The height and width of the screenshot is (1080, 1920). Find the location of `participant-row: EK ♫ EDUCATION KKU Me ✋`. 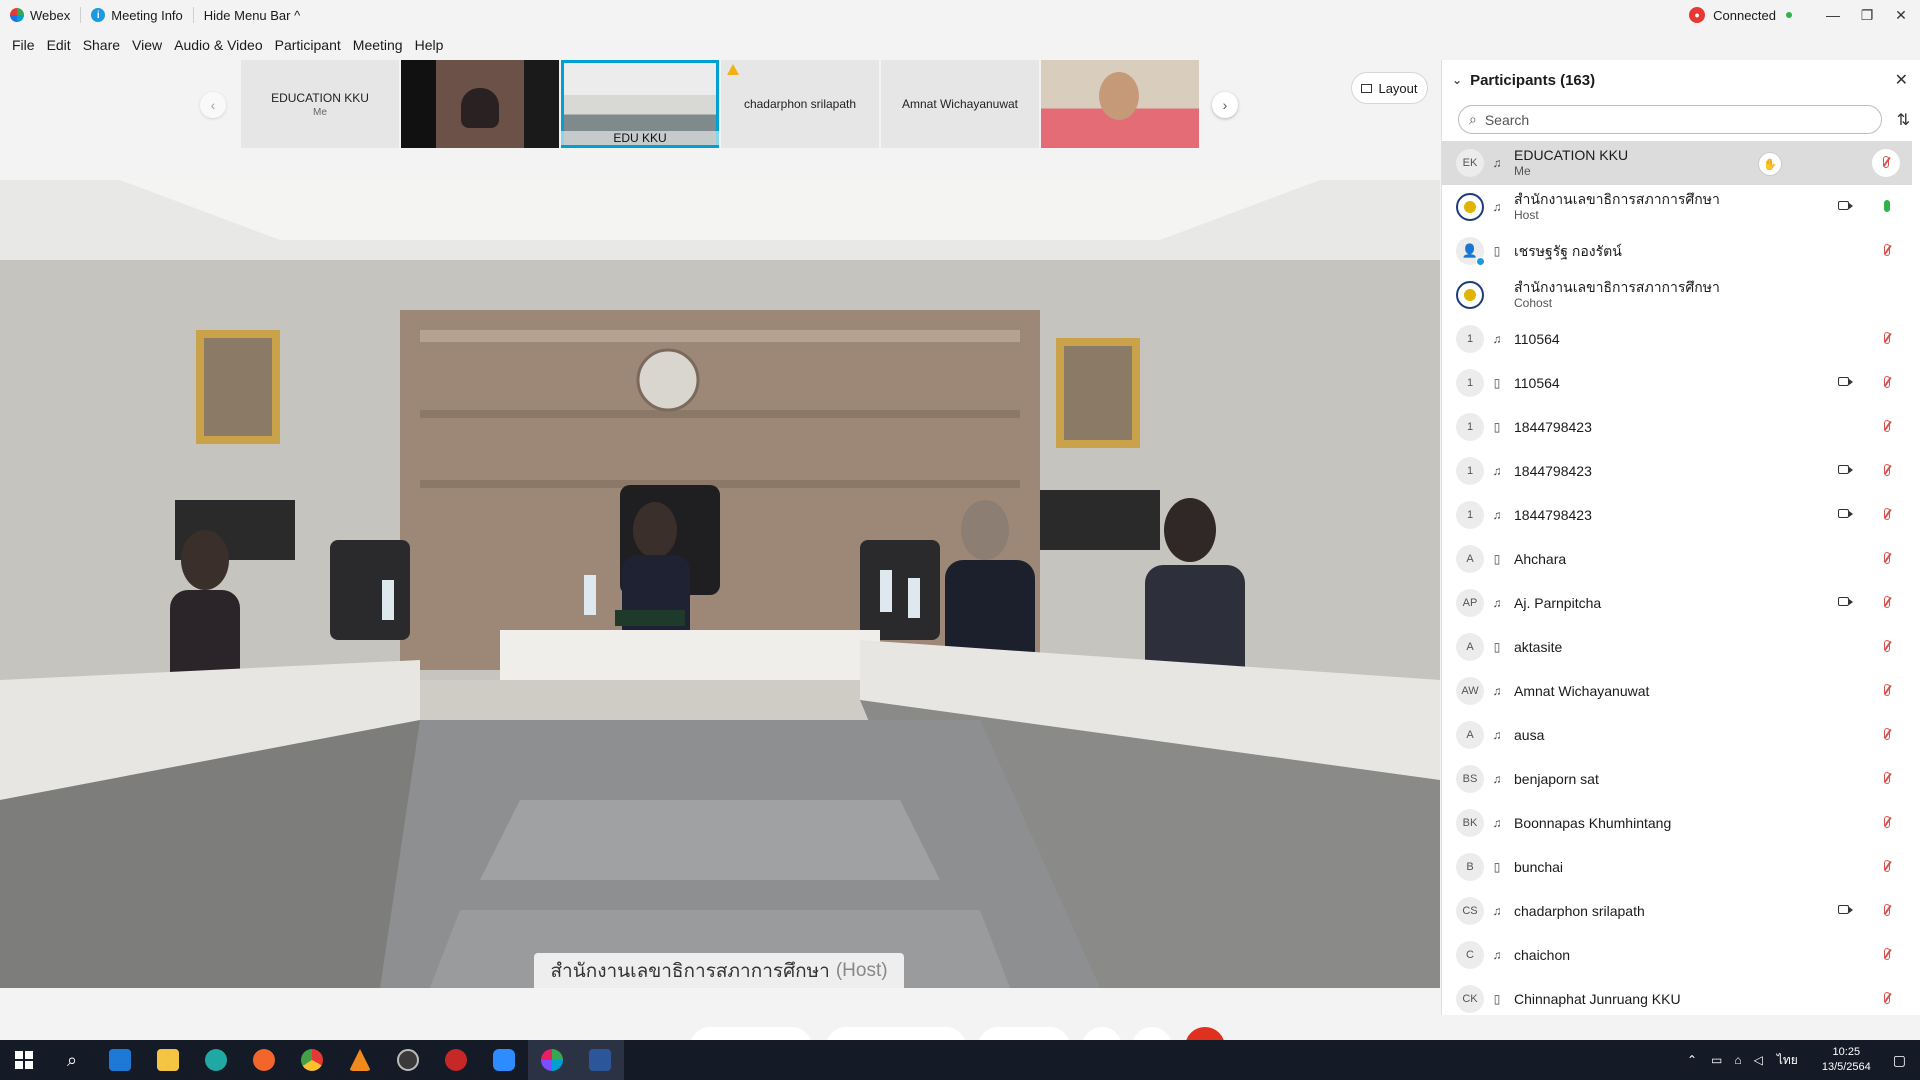

participant-row: EK ♫ EDUCATION KKU Me ✋ is located at coordinates (1677, 163).